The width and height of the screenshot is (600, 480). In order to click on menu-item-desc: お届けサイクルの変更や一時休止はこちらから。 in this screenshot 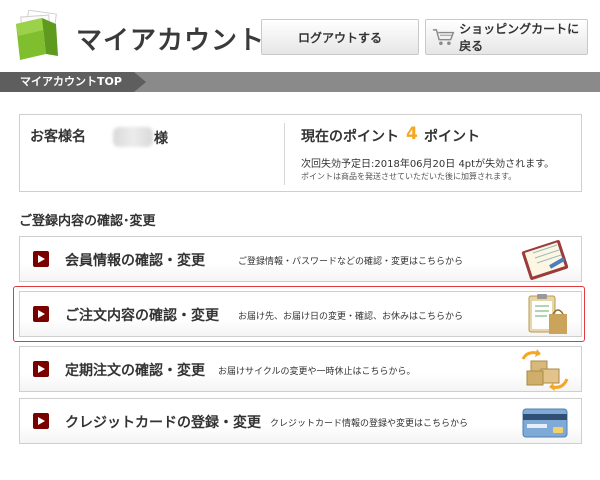, I will do `click(317, 372)`.